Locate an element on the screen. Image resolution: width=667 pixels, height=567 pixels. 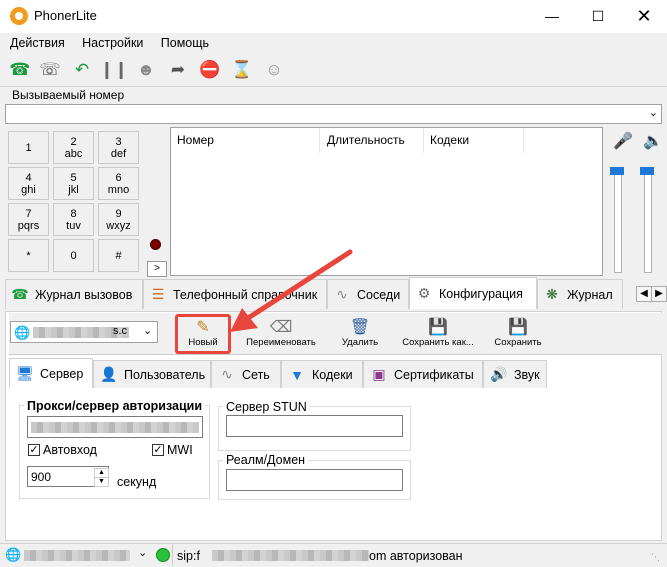
online-status-icon is located at coordinates (163, 555).